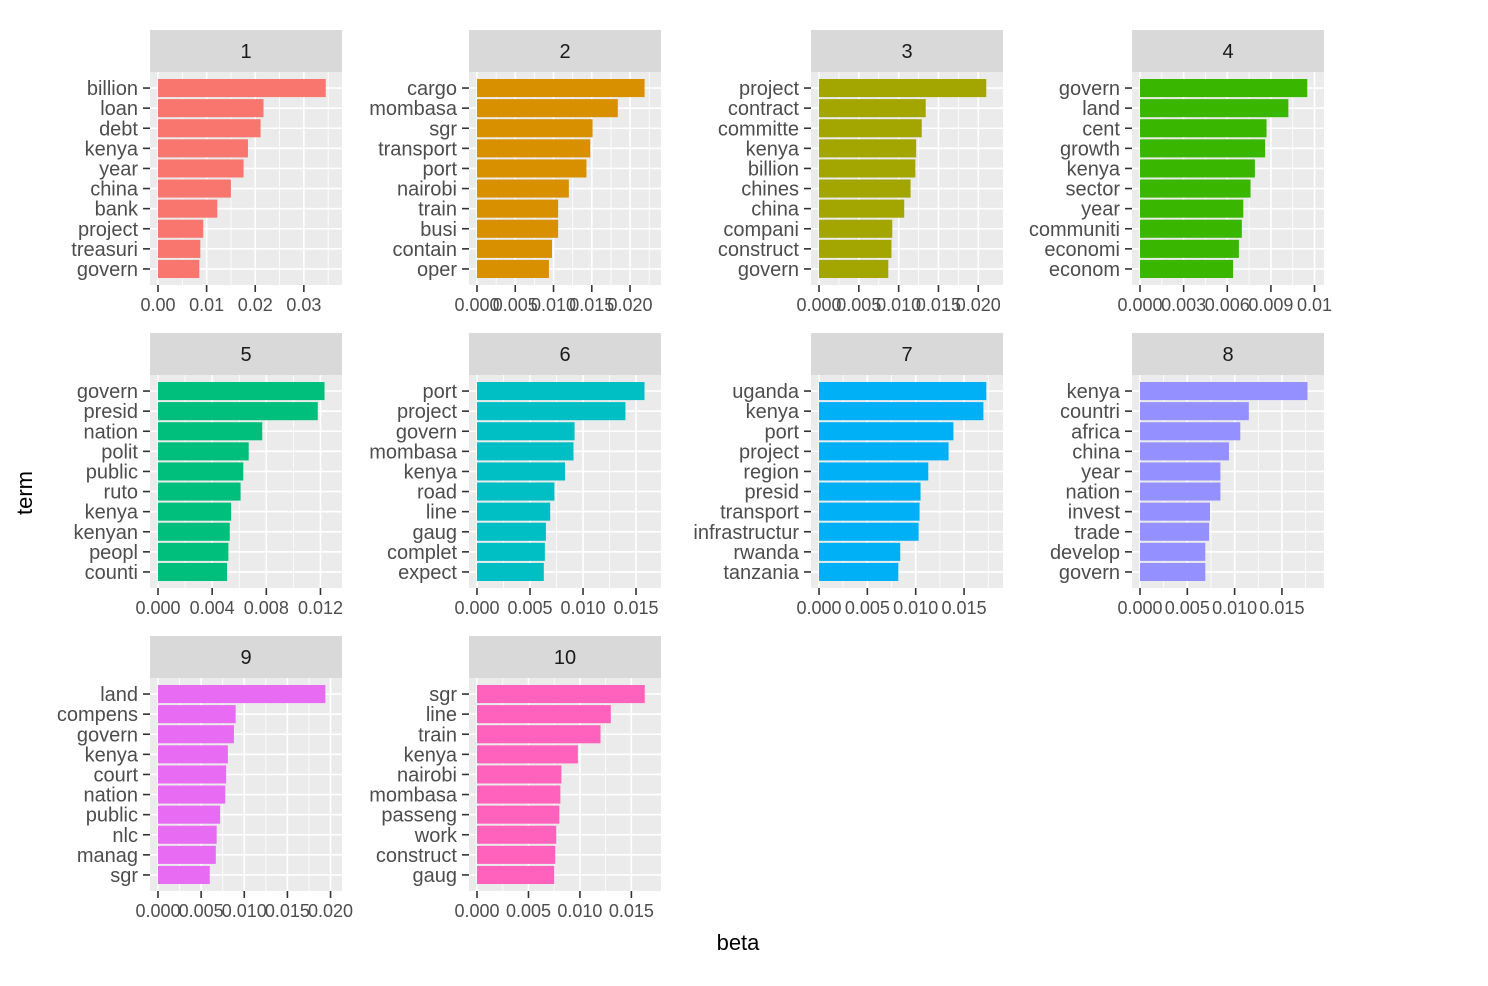  I want to click on x-tick-label: 0.006, so click(1227, 305).